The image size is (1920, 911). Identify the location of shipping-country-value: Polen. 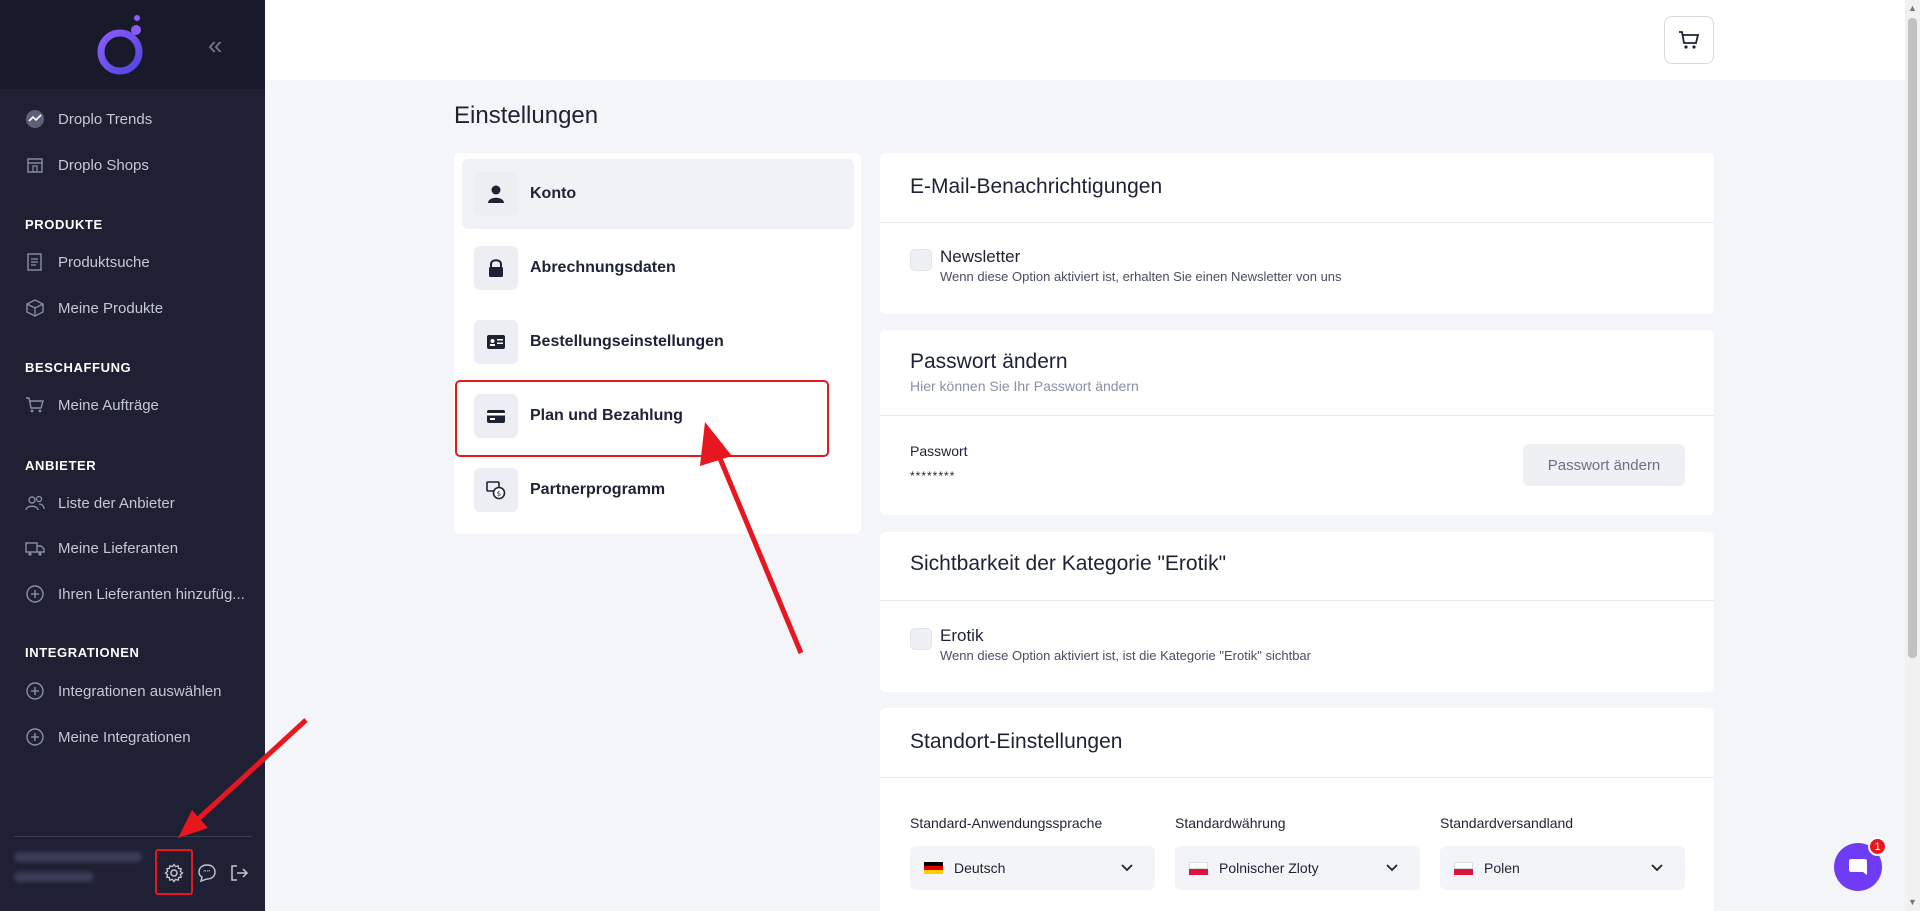
(1502, 868).